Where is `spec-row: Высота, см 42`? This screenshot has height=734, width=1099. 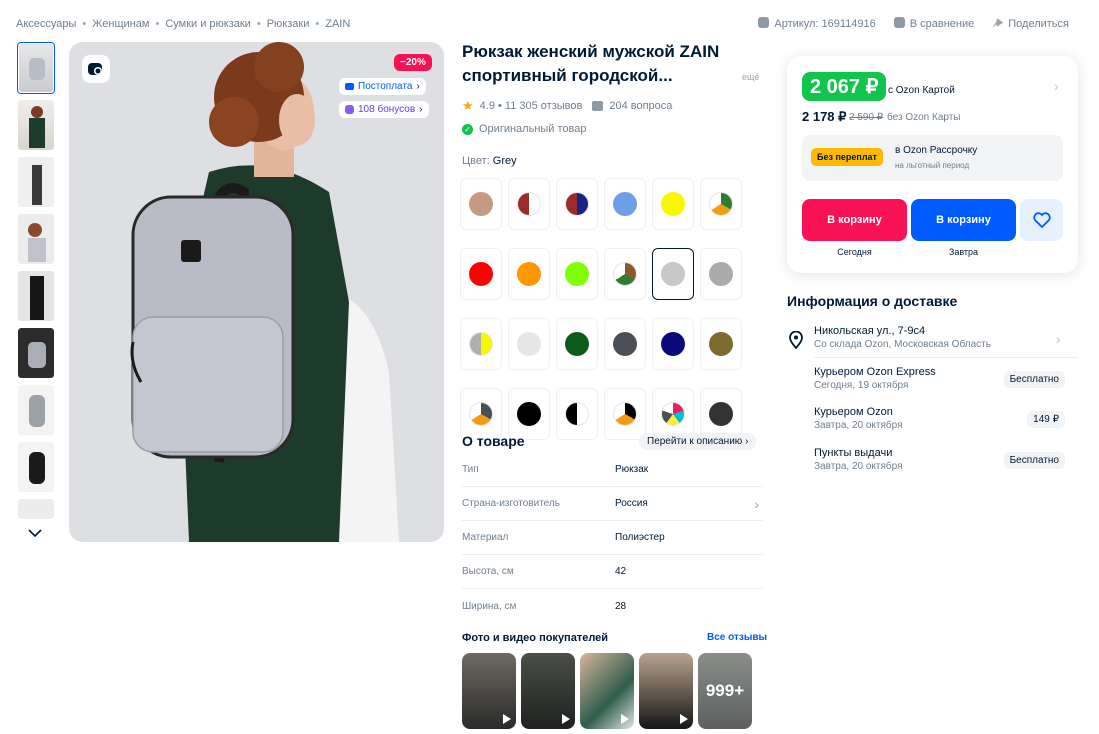
spec-row: Высота, см 42 is located at coordinates (612, 572).